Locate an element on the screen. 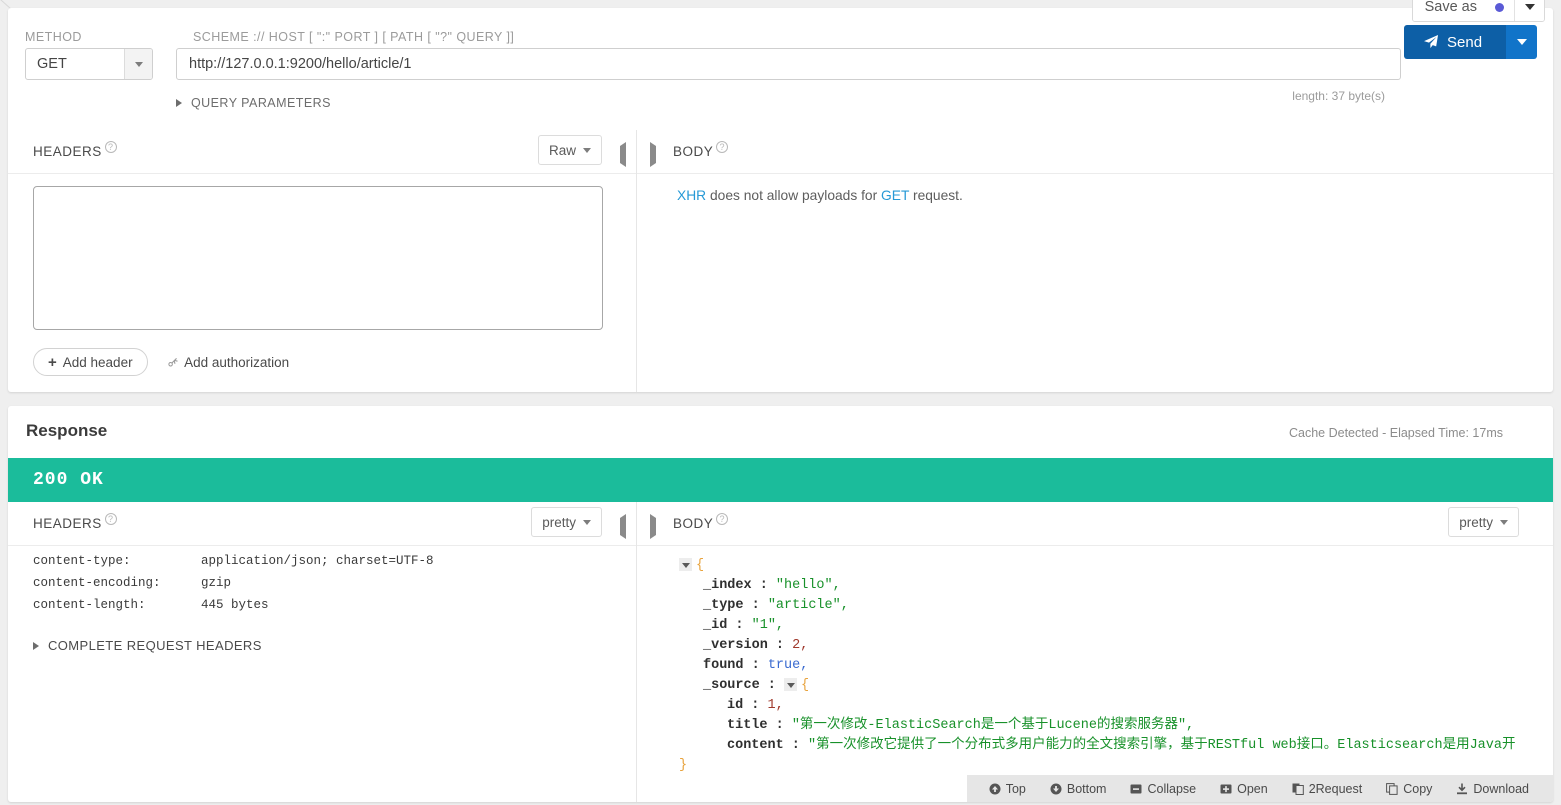 This screenshot has width=1561, height=805. json-value: "hello", is located at coordinates (808, 585).